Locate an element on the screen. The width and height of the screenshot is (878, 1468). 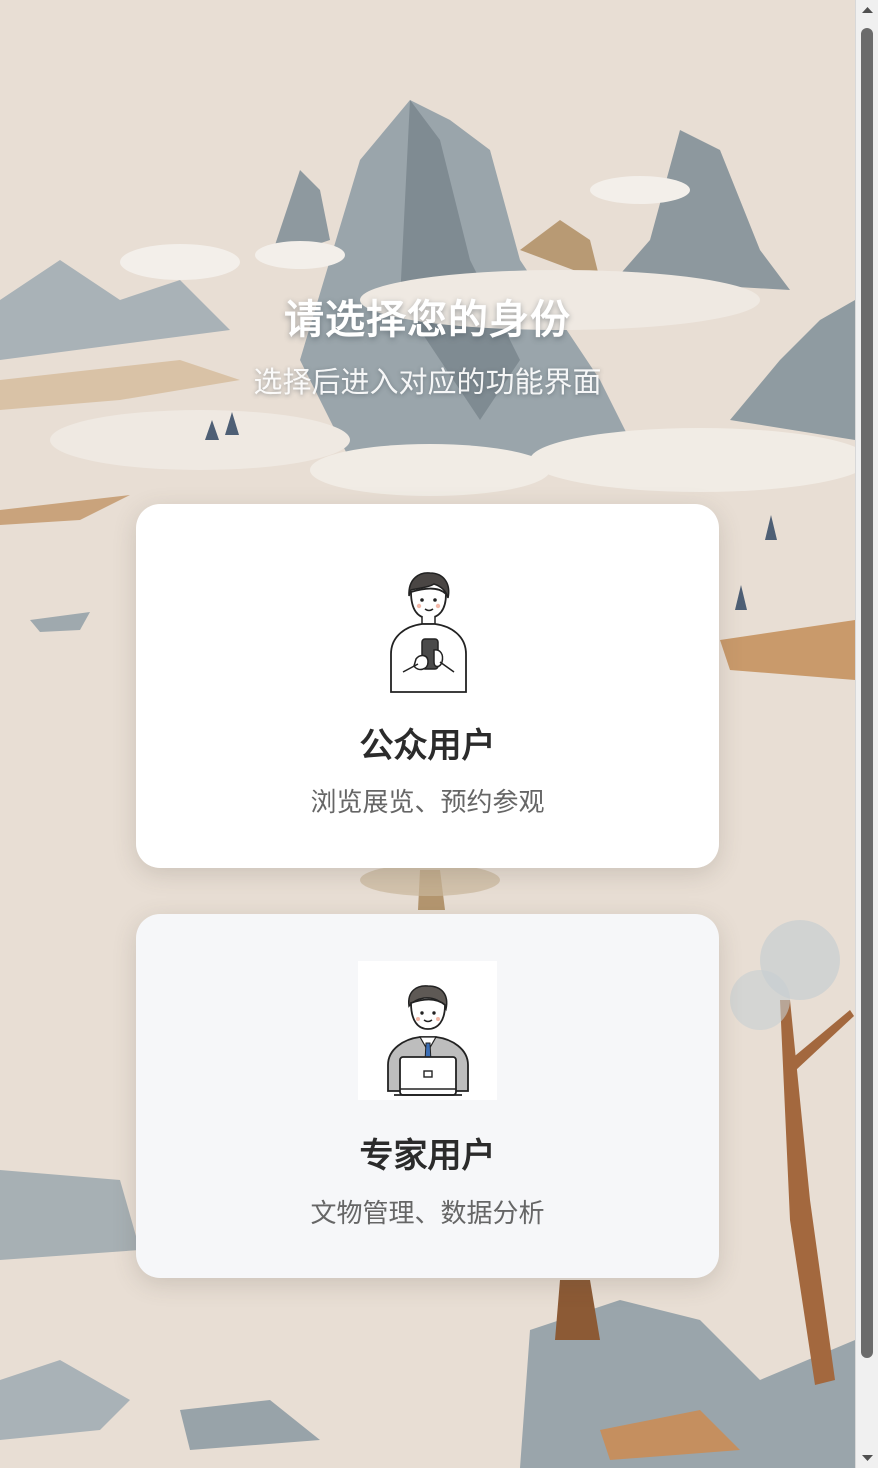
scroll-up-arrow-icon is located at coordinates (867, 10).